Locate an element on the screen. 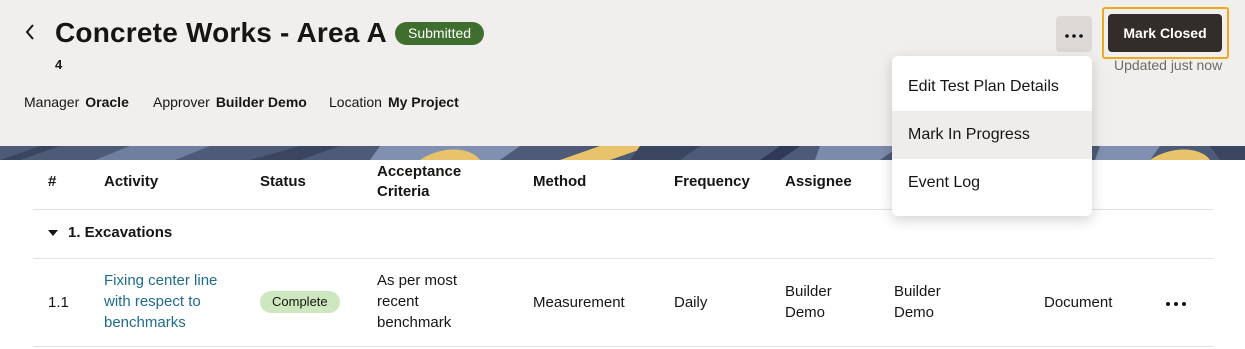  row-actions-button is located at coordinates (1176, 302).